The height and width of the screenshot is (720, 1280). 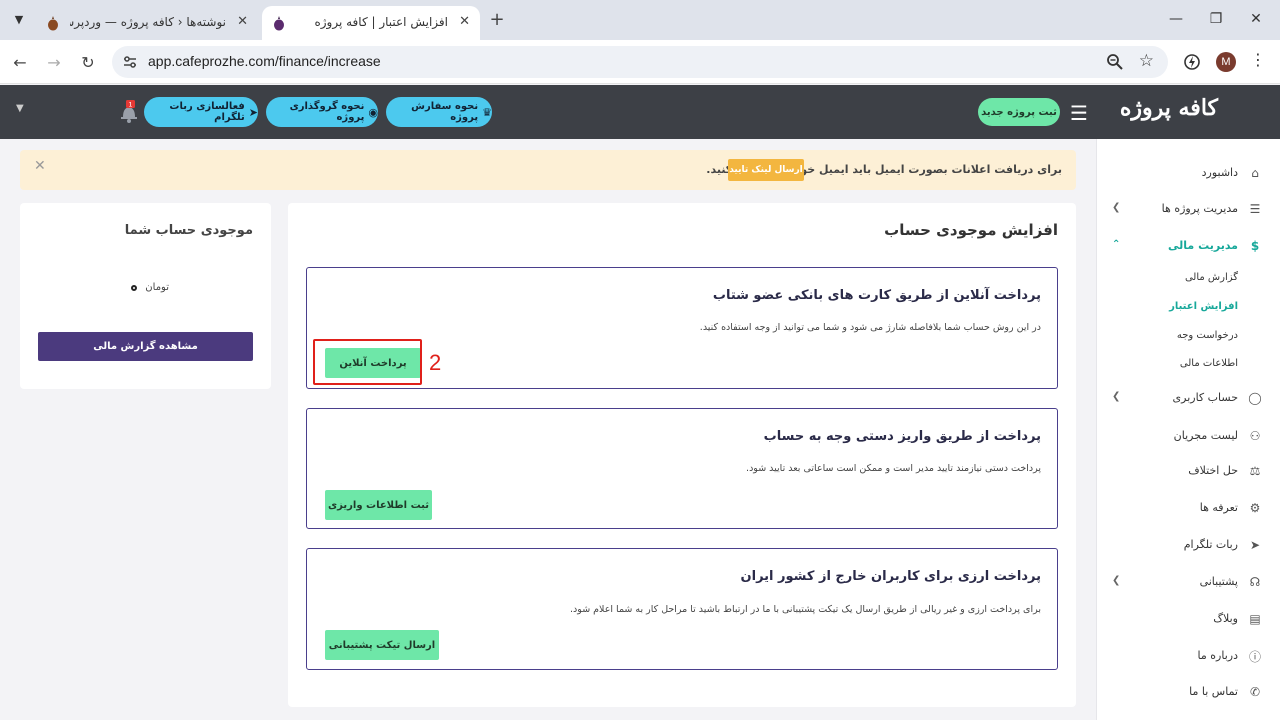 I want to click on window-close-button: ✕, so click(x=1256, y=19).